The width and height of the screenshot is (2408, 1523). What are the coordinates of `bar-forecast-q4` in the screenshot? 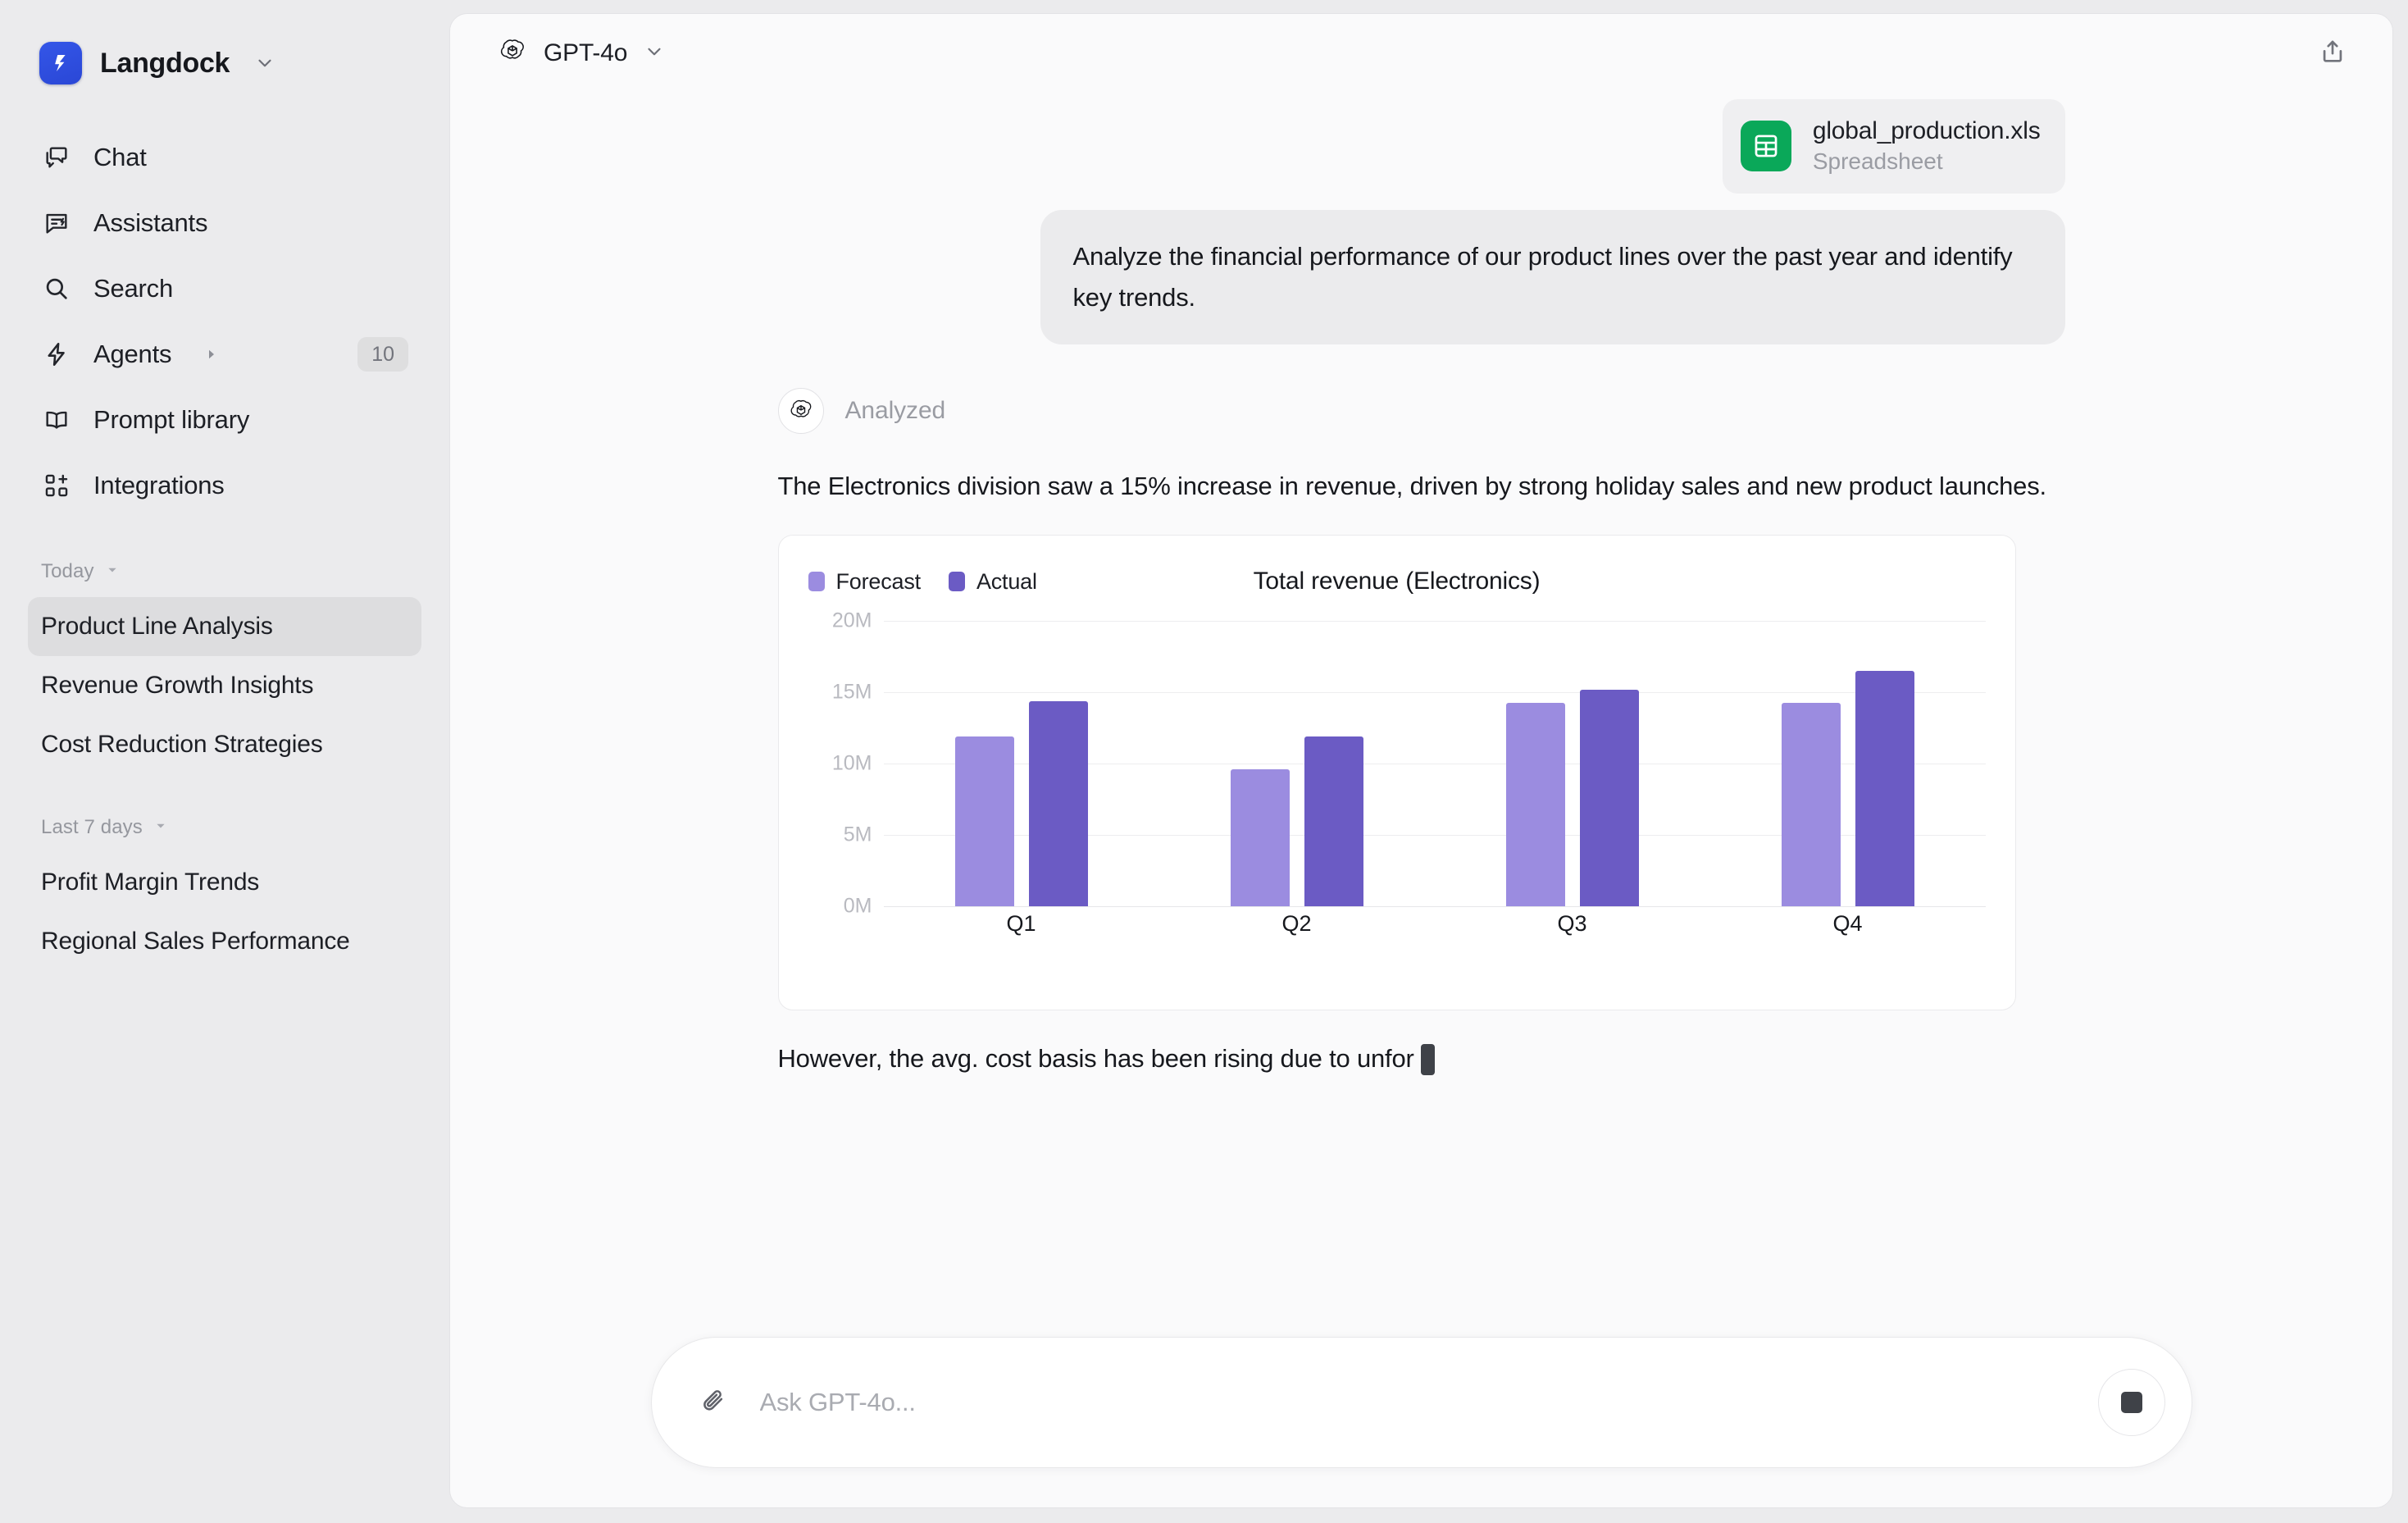 It's located at (1811, 805).